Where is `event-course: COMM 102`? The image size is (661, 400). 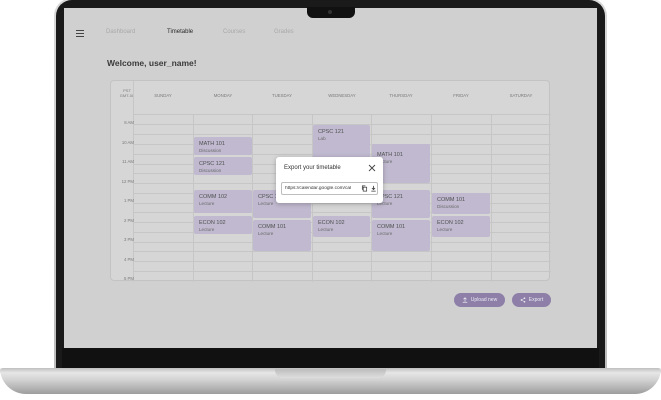 event-course: COMM 102 is located at coordinates (213, 197).